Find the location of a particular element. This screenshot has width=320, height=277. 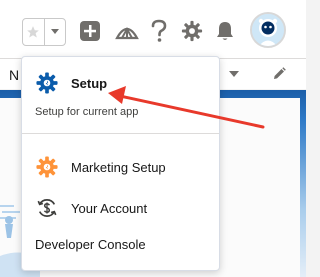

menu-item-marketing-setup-label: Marketing Setup is located at coordinates (118, 167).